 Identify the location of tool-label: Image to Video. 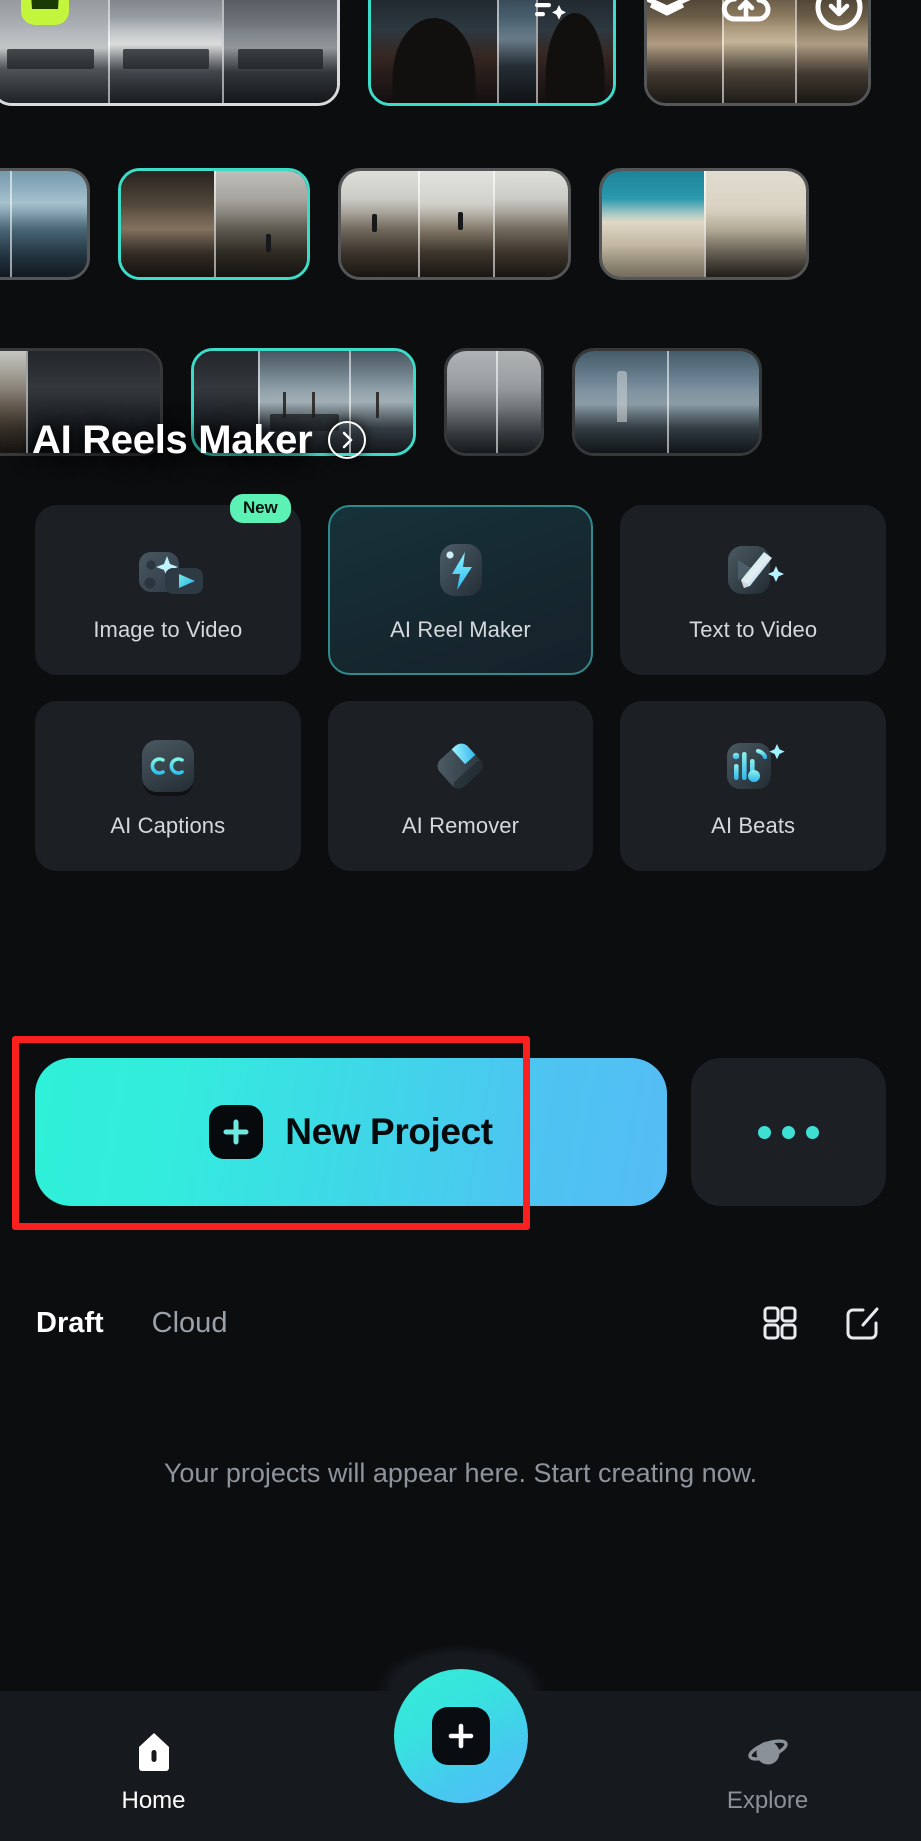
(168, 629).